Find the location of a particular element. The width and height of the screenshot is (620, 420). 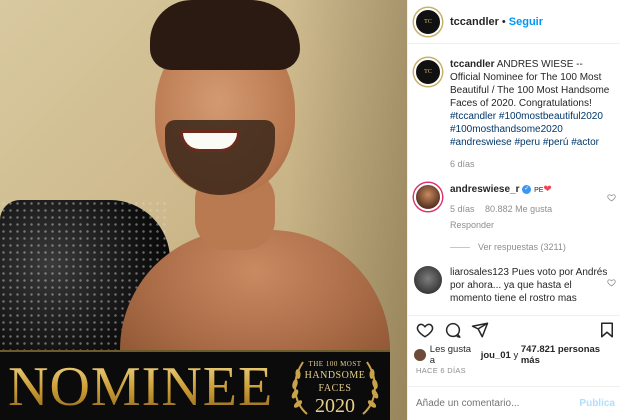

hashtag: #actor is located at coordinates (585, 142).